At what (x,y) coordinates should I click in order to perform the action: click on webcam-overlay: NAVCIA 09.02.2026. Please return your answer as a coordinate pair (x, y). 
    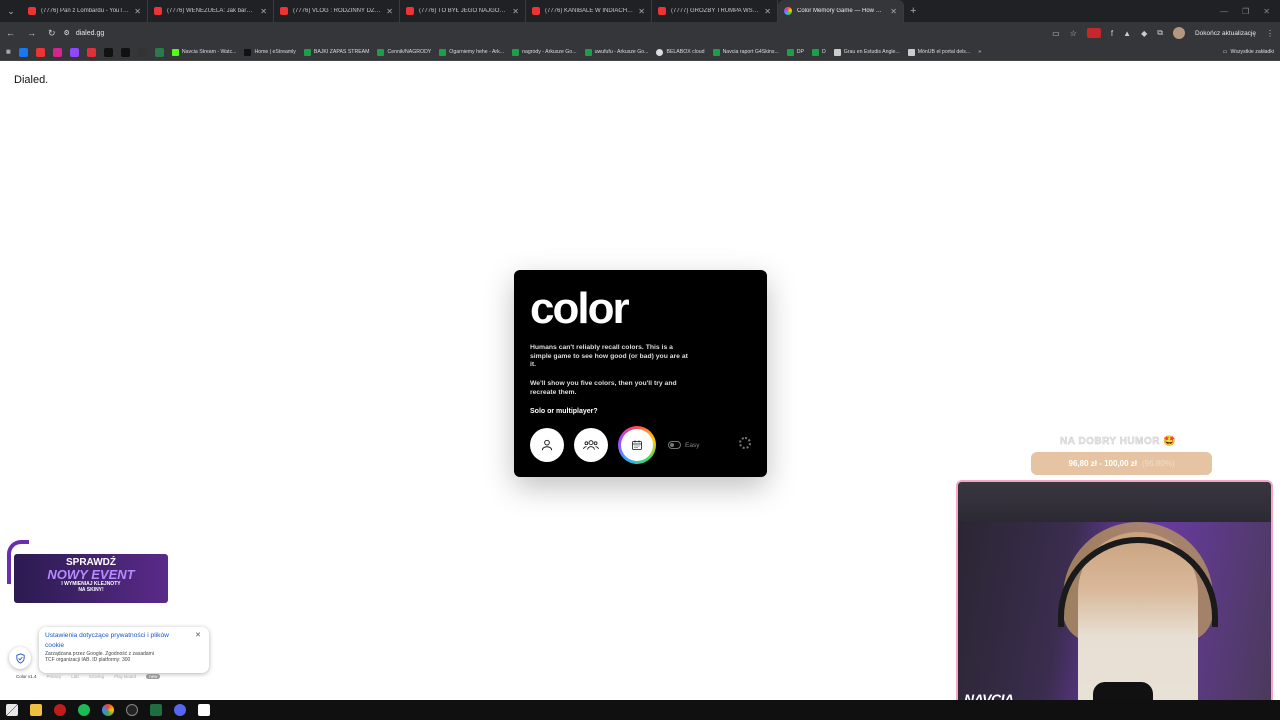
    Looking at the image, I should click on (1114, 596).